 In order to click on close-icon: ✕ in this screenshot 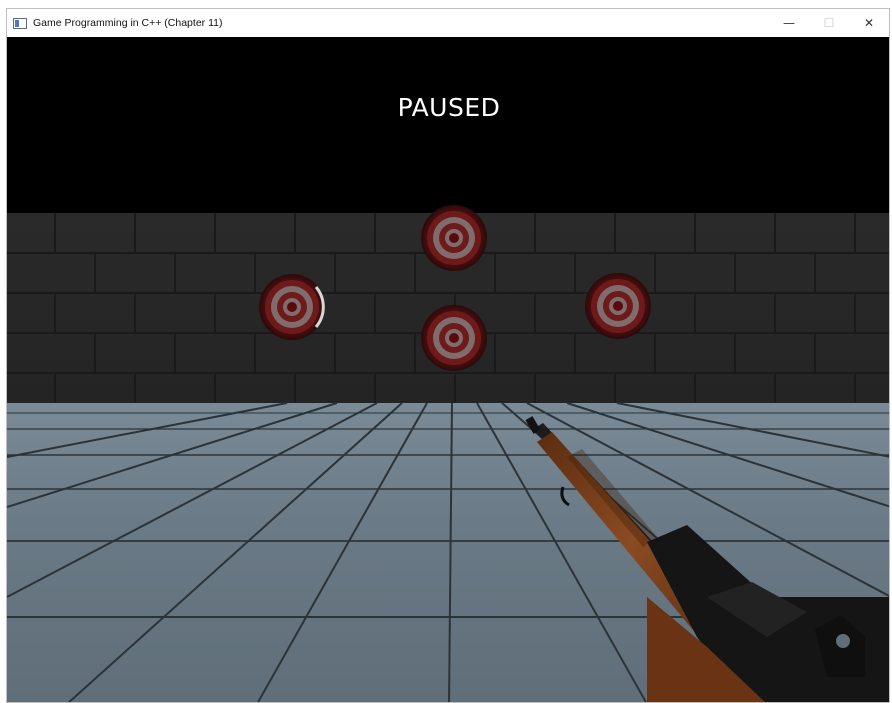, I will do `click(869, 23)`.